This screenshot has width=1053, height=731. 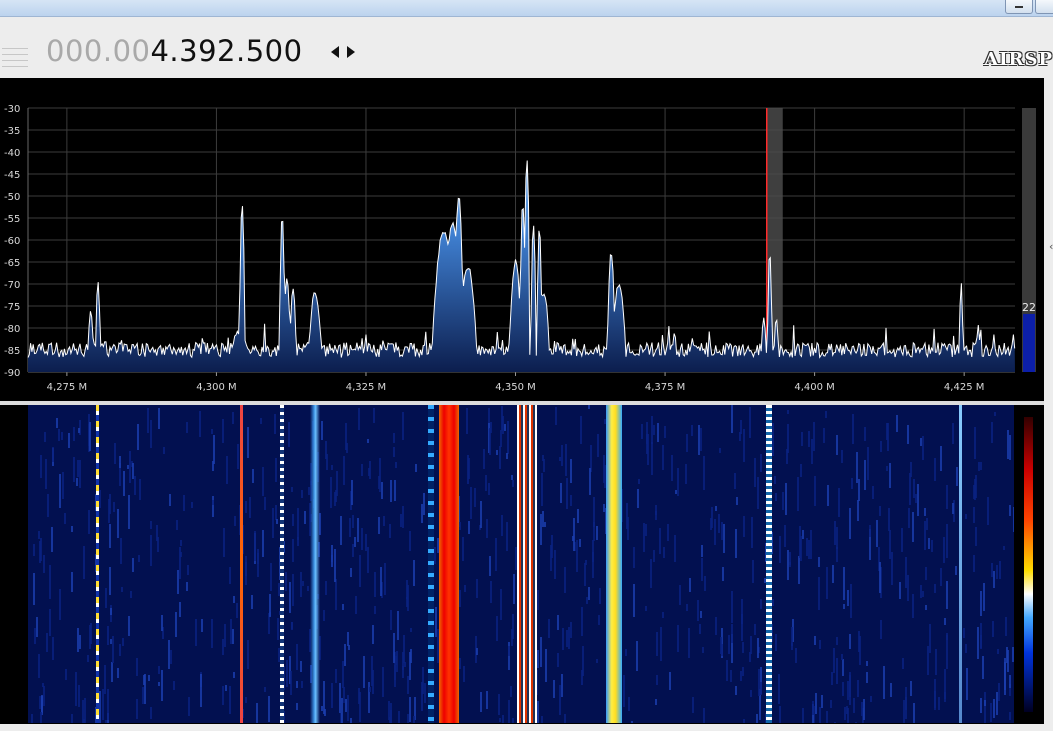 What do you see at coordinates (12, 241) in the screenshot?
I see `y-tick-label: -60` at bounding box center [12, 241].